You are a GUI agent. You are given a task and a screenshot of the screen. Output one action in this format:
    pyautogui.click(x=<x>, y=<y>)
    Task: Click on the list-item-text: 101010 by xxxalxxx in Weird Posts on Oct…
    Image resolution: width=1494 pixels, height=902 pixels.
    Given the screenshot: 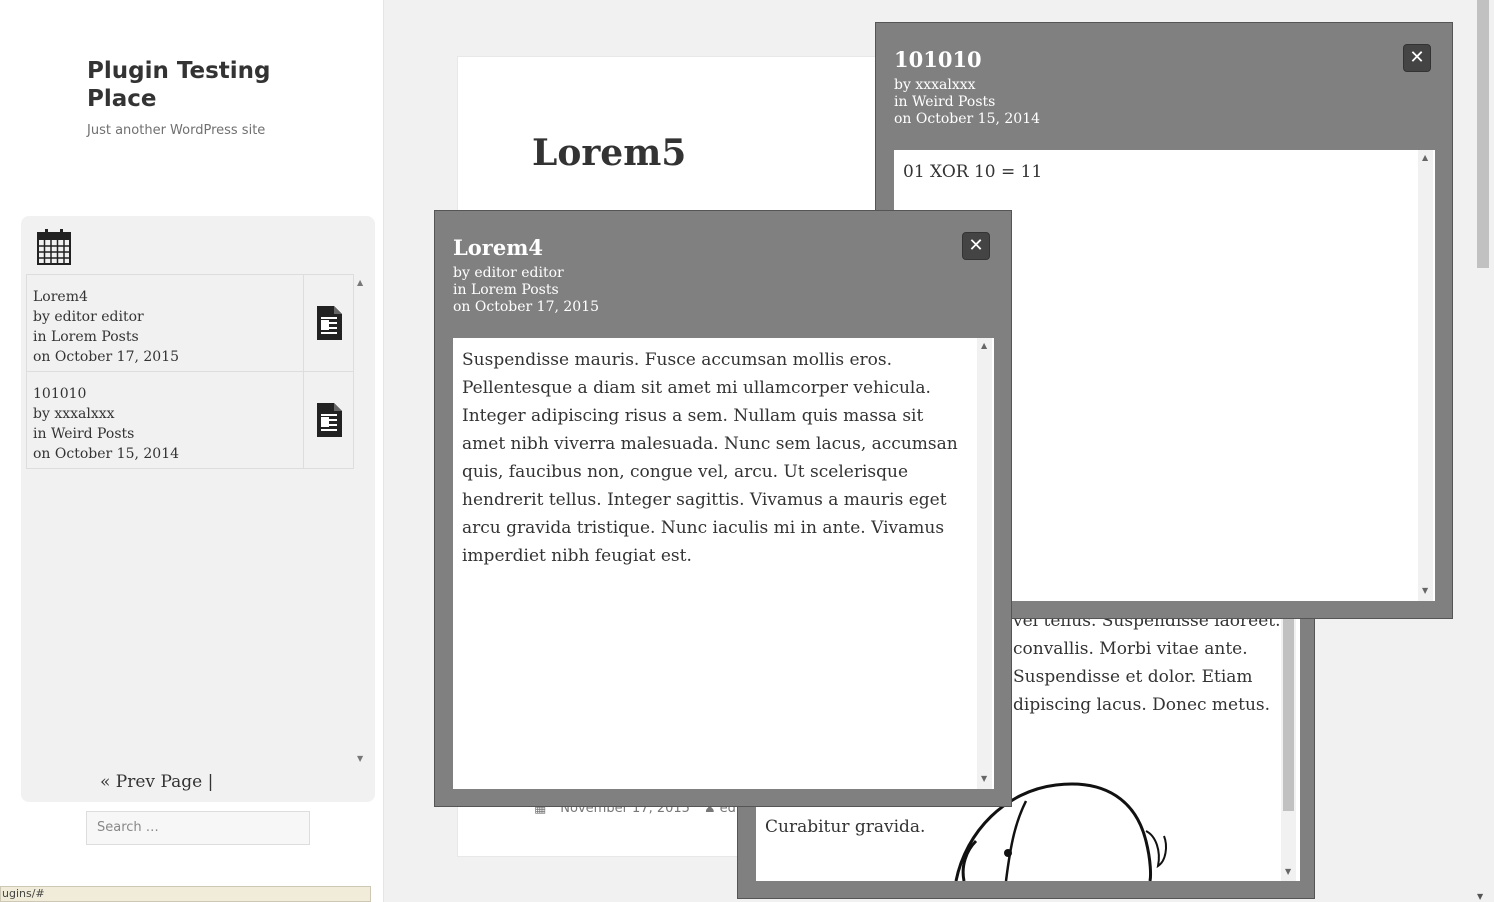 What is the action you would take?
    pyautogui.click(x=165, y=420)
    